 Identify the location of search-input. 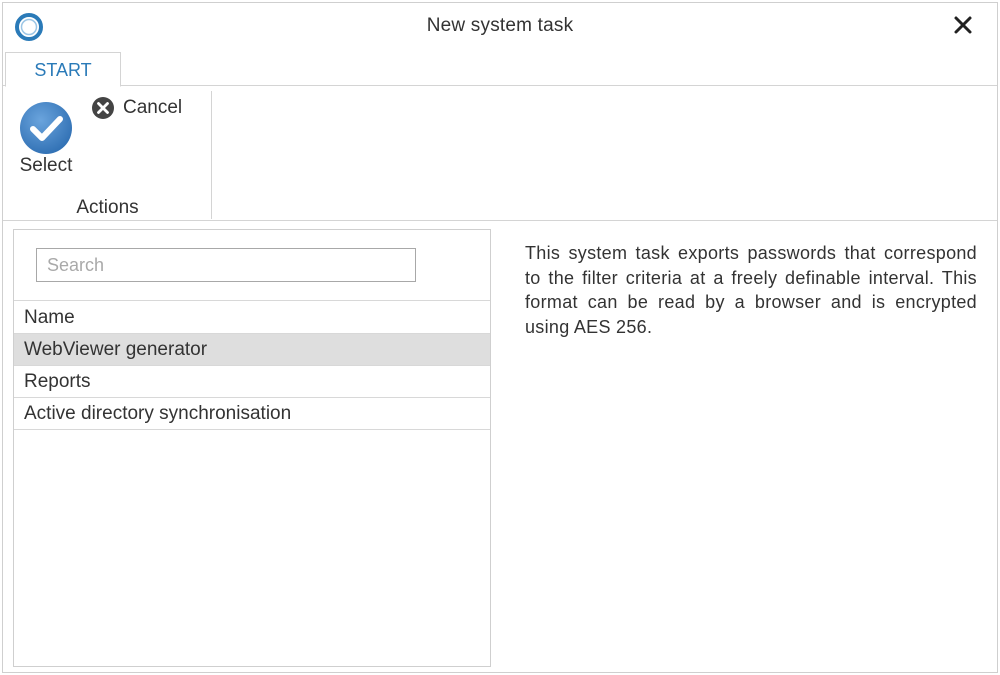
(226, 265).